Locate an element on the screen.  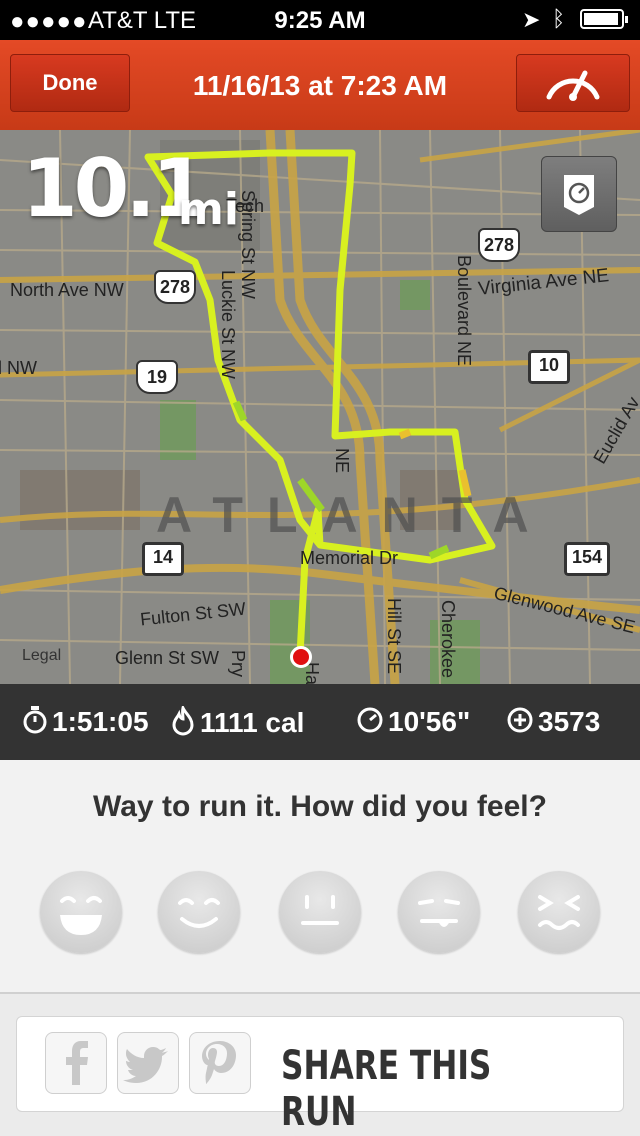
face-good-icon is located at coordinates (199, 913).